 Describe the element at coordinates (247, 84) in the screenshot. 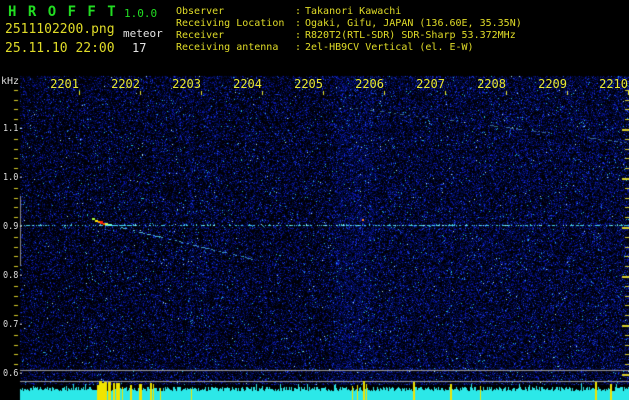

I see `x-axis-label: 2204` at that location.